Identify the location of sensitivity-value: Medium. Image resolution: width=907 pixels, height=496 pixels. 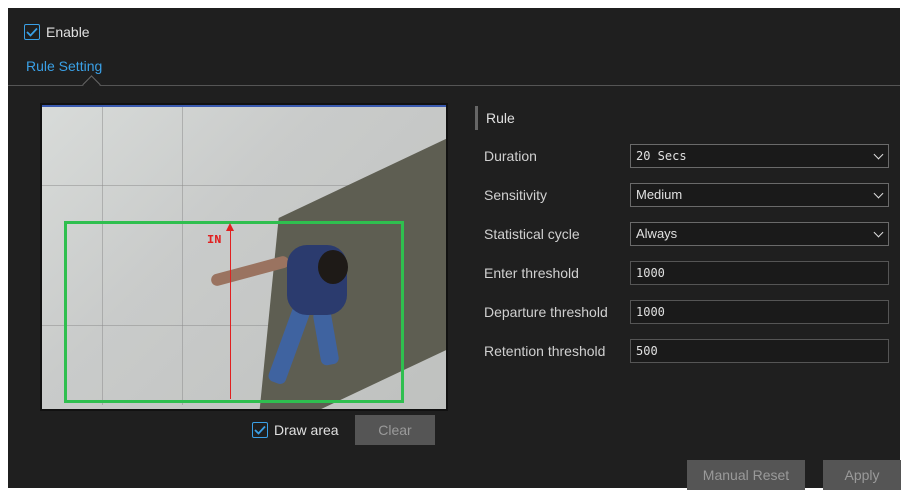
(659, 194).